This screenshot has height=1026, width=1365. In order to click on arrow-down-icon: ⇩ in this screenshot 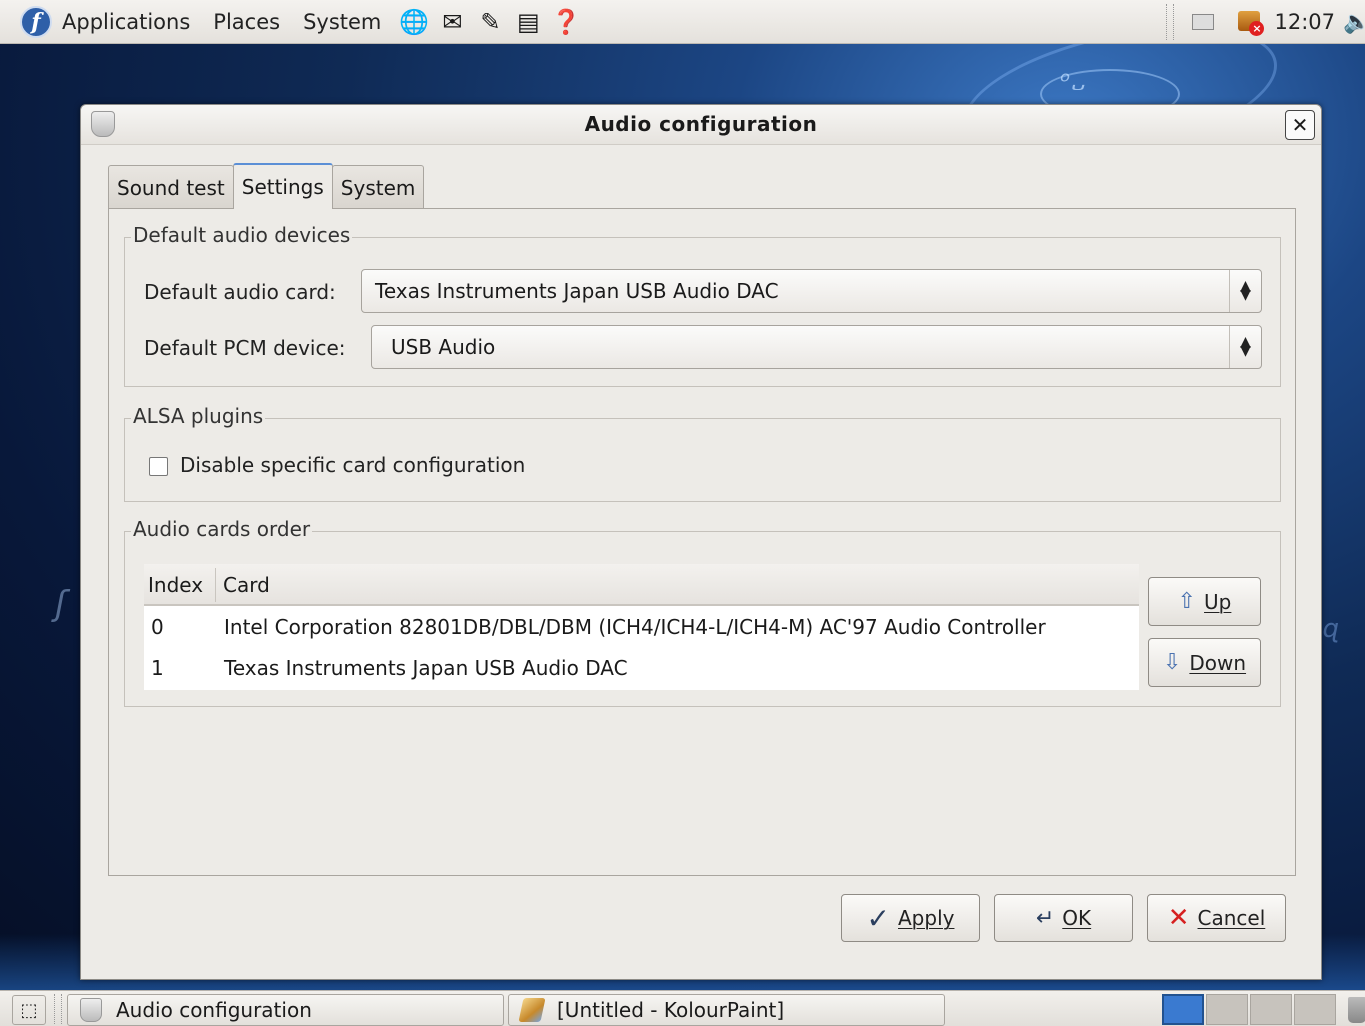, I will do `click(1172, 662)`.